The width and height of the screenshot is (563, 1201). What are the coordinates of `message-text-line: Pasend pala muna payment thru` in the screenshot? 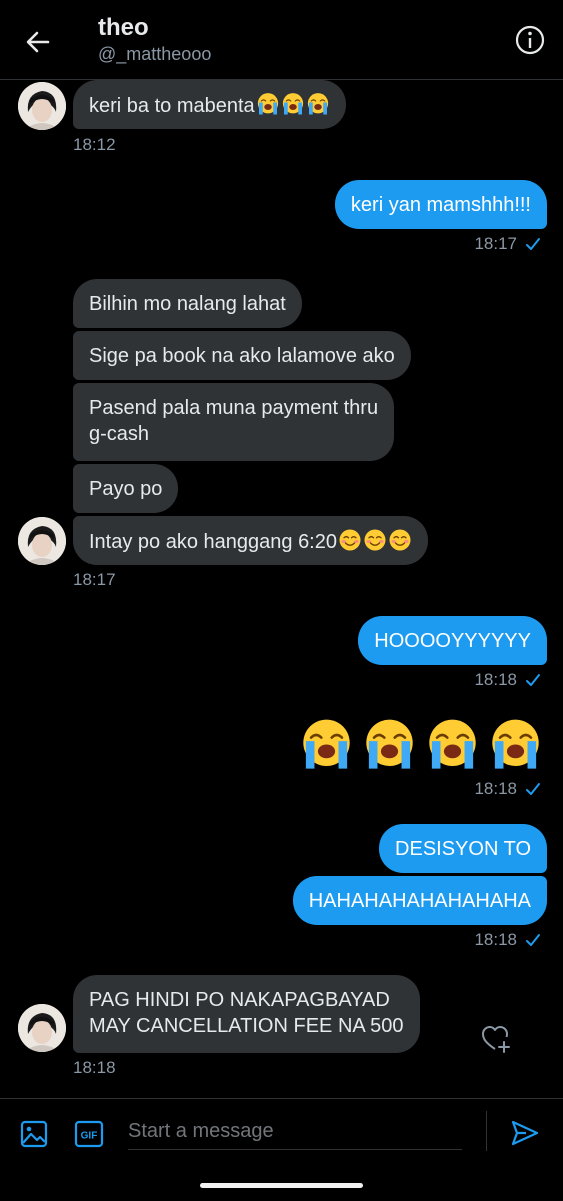 It's located at (234, 408).